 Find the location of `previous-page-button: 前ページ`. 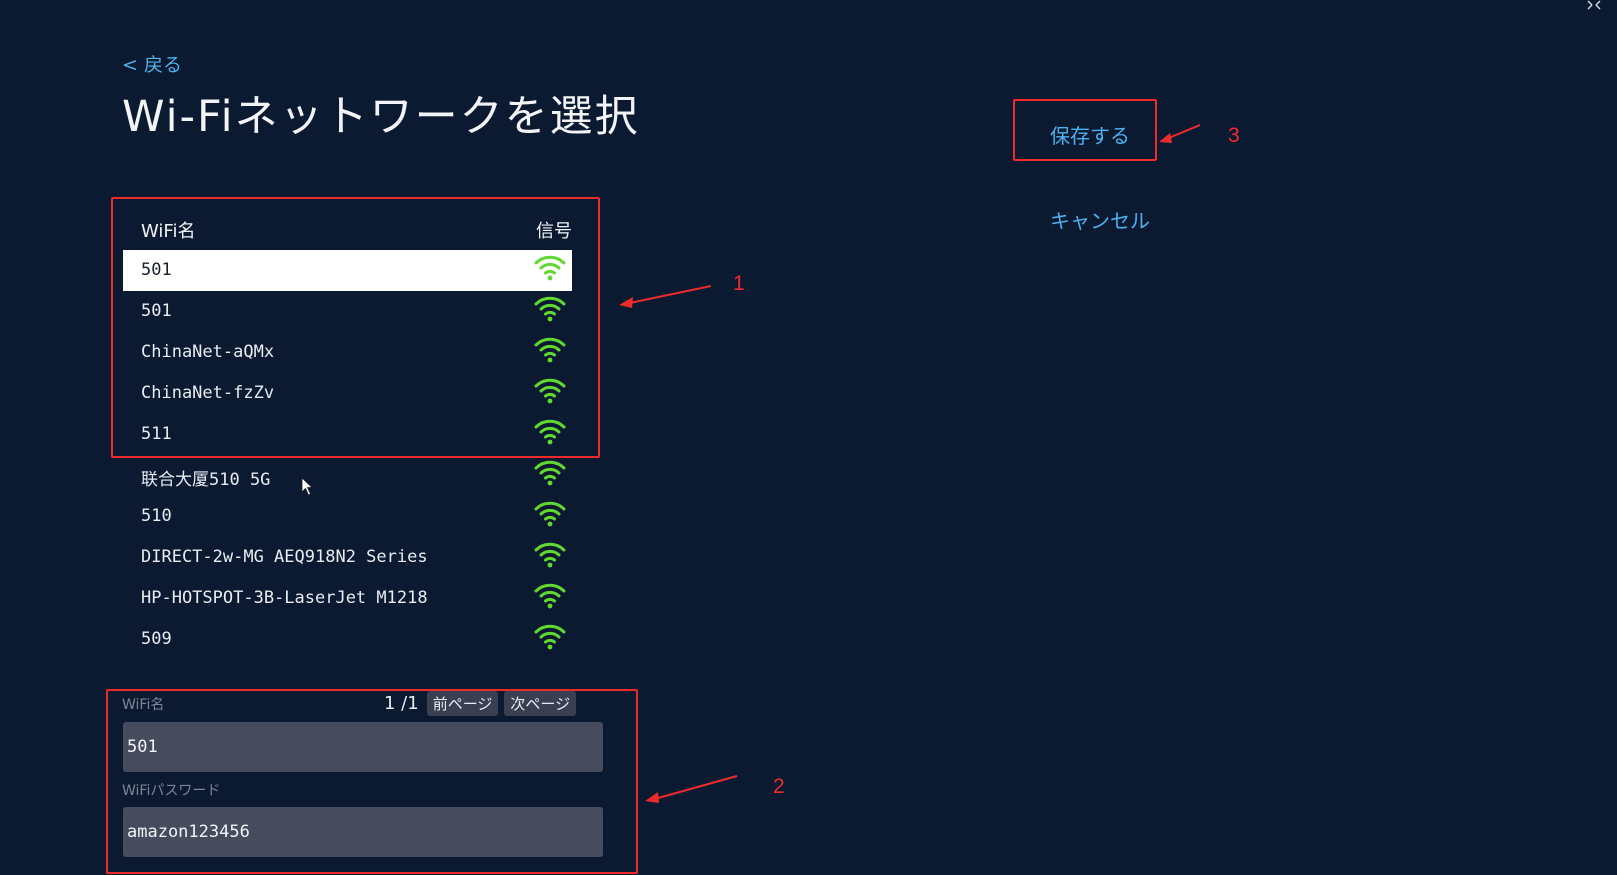

previous-page-button: 前ページ is located at coordinates (462, 703).